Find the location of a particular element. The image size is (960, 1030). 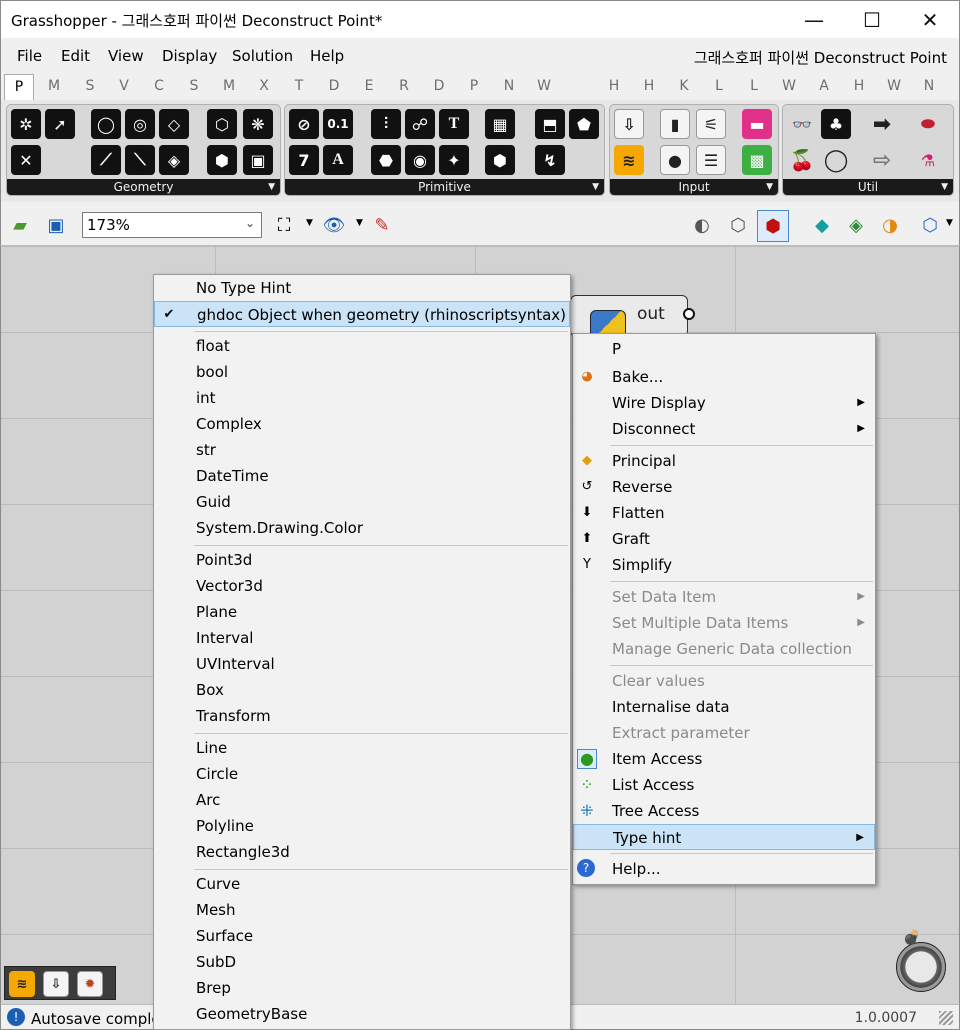

menu-item-disconnect: Disconnect ▶ is located at coordinates (724, 429).